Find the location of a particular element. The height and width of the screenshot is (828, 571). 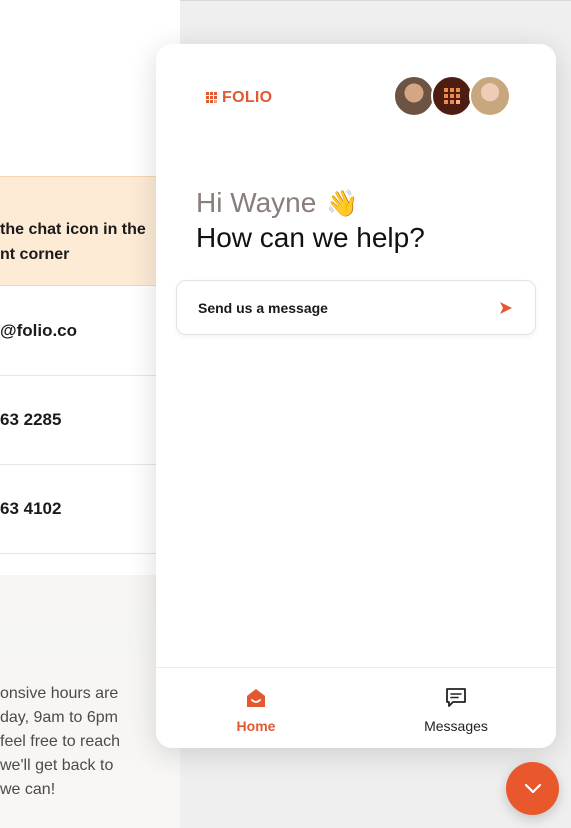

contact-row-phone: 63 2285 is located at coordinates (90, 420).